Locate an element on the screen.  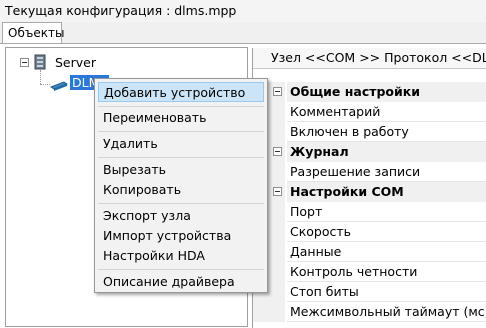
menu-item-copy: Копировать is located at coordinates (181, 190).